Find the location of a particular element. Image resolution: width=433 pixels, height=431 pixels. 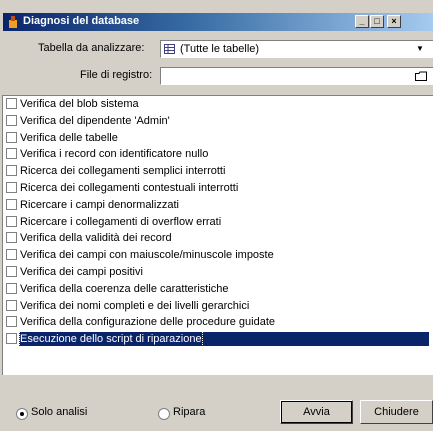

mode-label-analyze: Solo analisi is located at coordinates (59, 412).